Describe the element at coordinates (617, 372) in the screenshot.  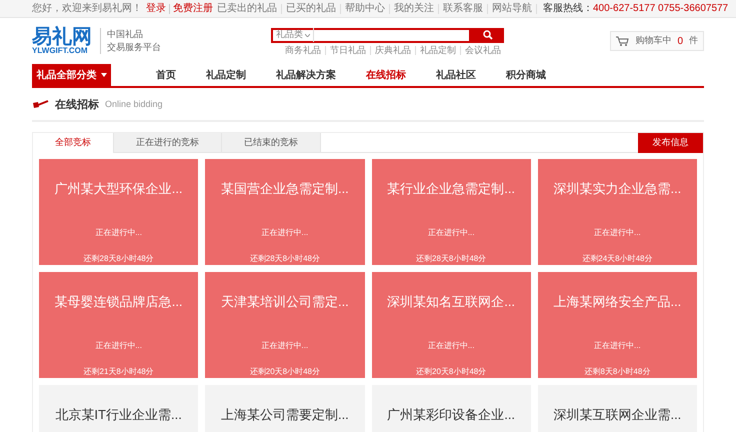
I see `bid-time-remaining: 还剩8天8小时48分` at that location.